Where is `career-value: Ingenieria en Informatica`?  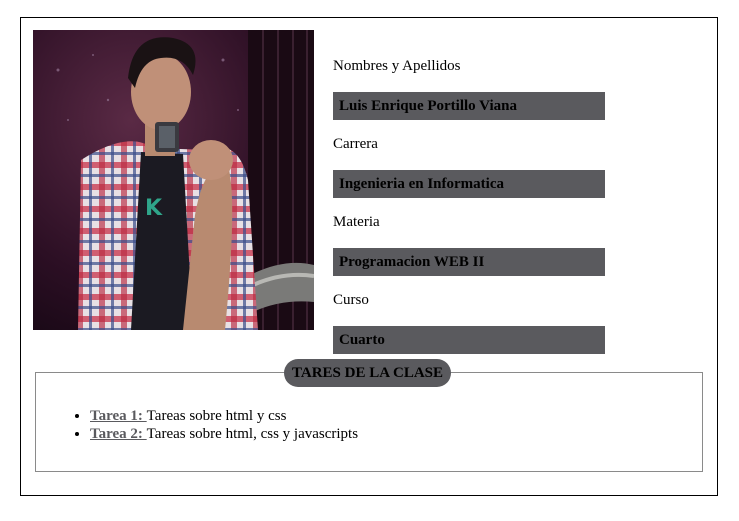
career-value: Ingenieria en Informatica is located at coordinates (469, 184).